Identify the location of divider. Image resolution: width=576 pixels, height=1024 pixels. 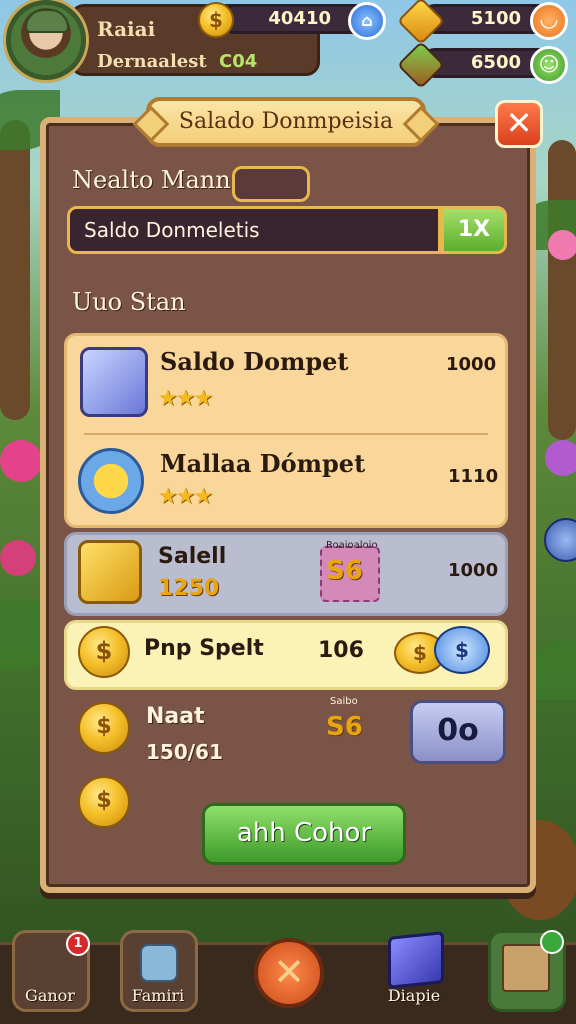
(286, 434).